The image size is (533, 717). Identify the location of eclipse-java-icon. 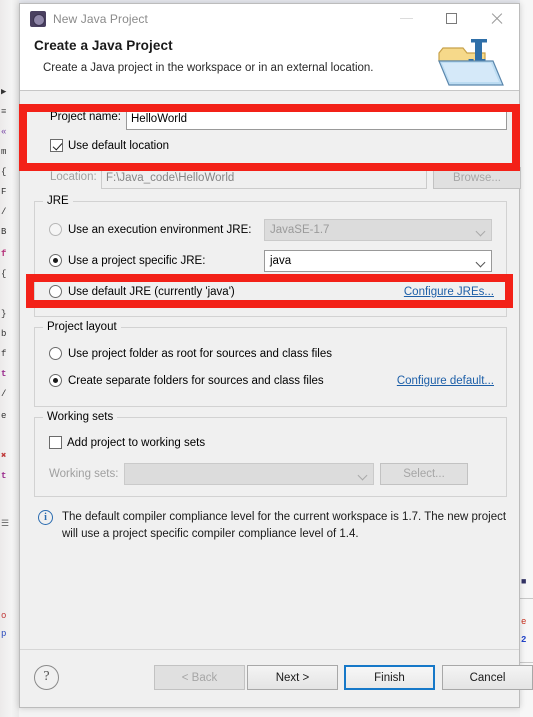
(38, 18).